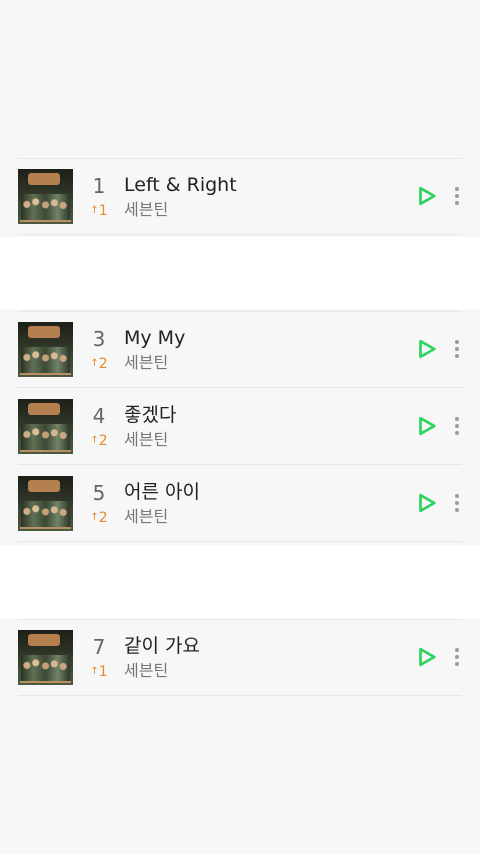 The width and height of the screenshot is (480, 854). What do you see at coordinates (99, 186) in the screenshot?
I see `rank-number: 1` at bounding box center [99, 186].